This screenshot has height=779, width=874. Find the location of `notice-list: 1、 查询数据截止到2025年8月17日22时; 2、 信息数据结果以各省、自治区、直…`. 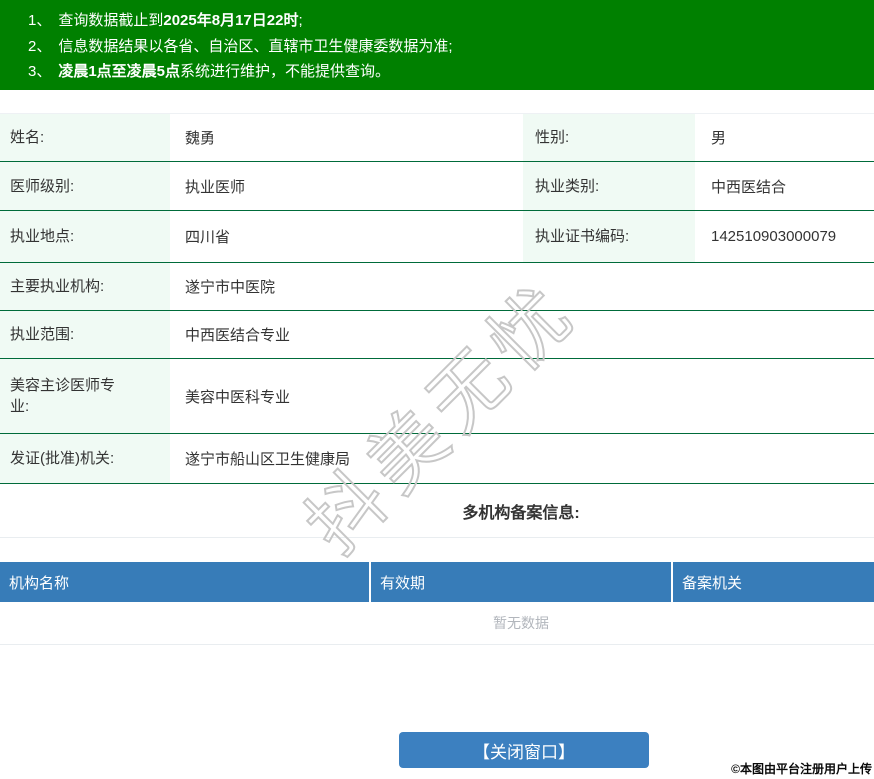

notice-list: 1、 查询数据截止到2025年8月17日22时; 2、 信息数据结果以各省、自治区、直… is located at coordinates (446, 46).